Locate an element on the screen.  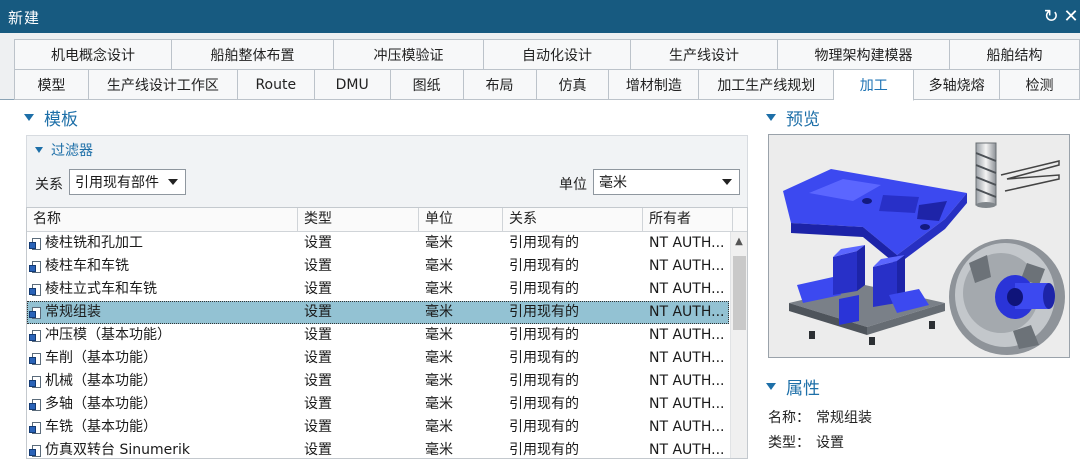
template-section-header: 模板 is located at coordinates (51, 117).